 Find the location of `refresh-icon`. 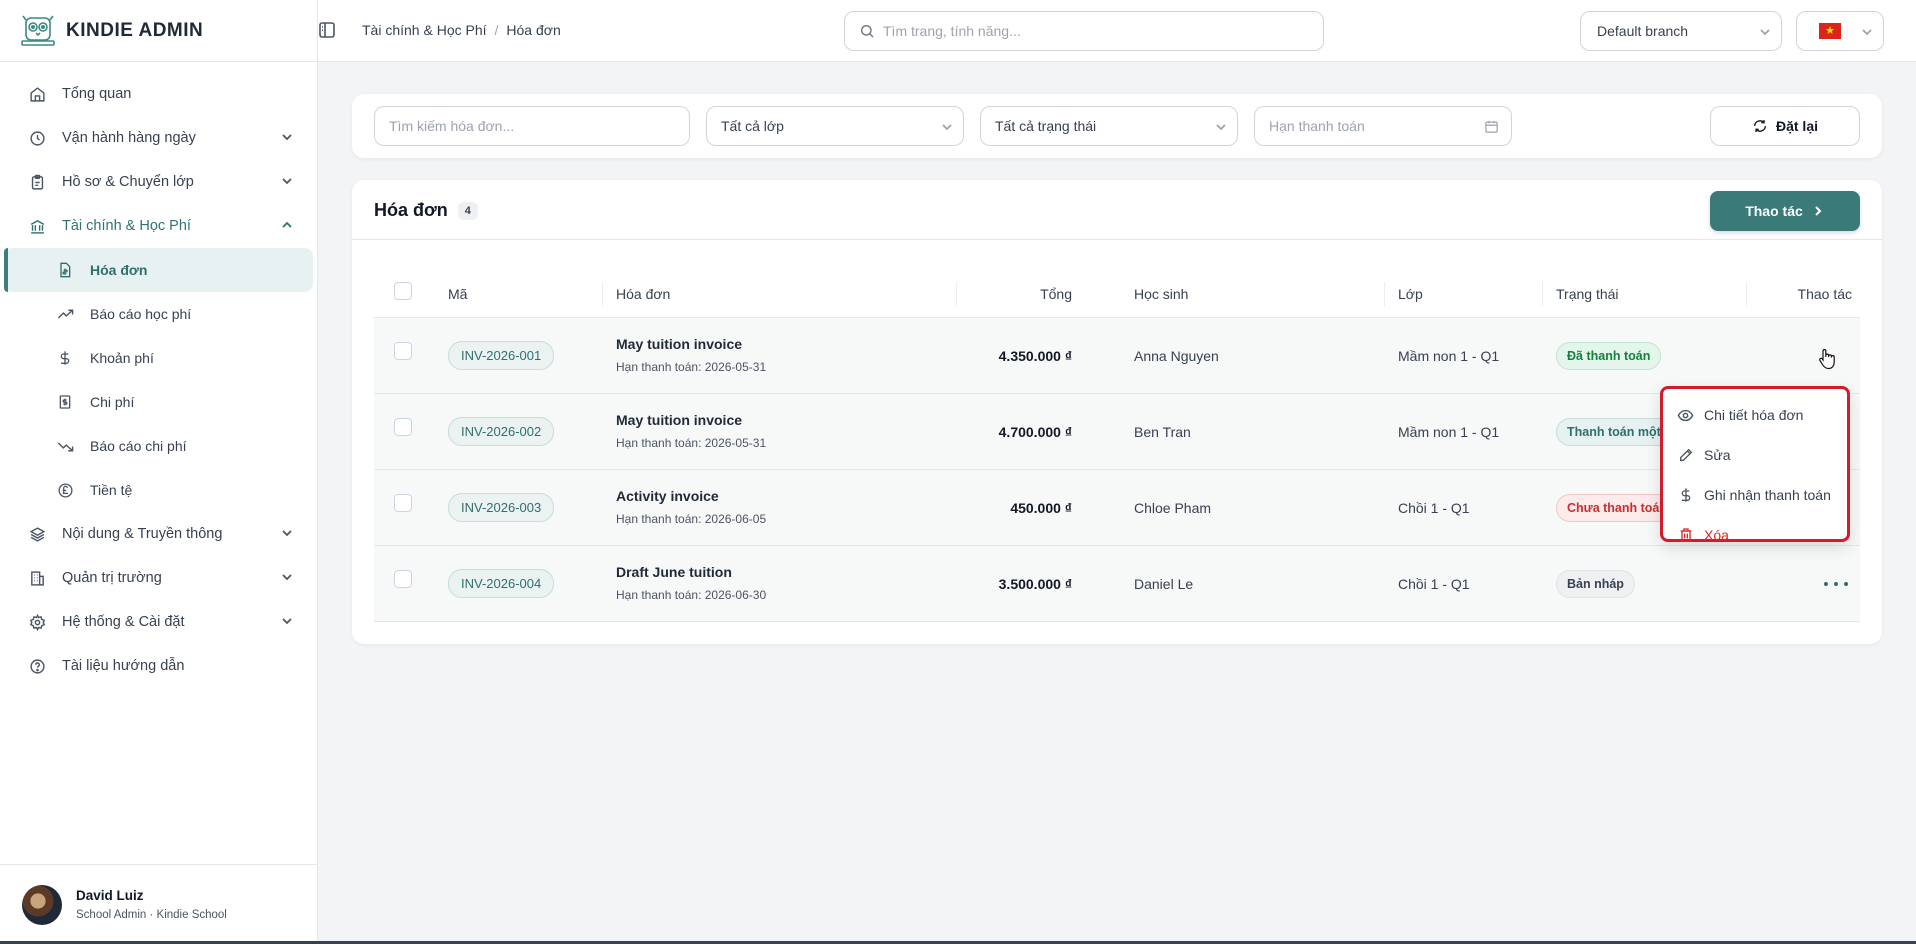

refresh-icon is located at coordinates (1759, 126).